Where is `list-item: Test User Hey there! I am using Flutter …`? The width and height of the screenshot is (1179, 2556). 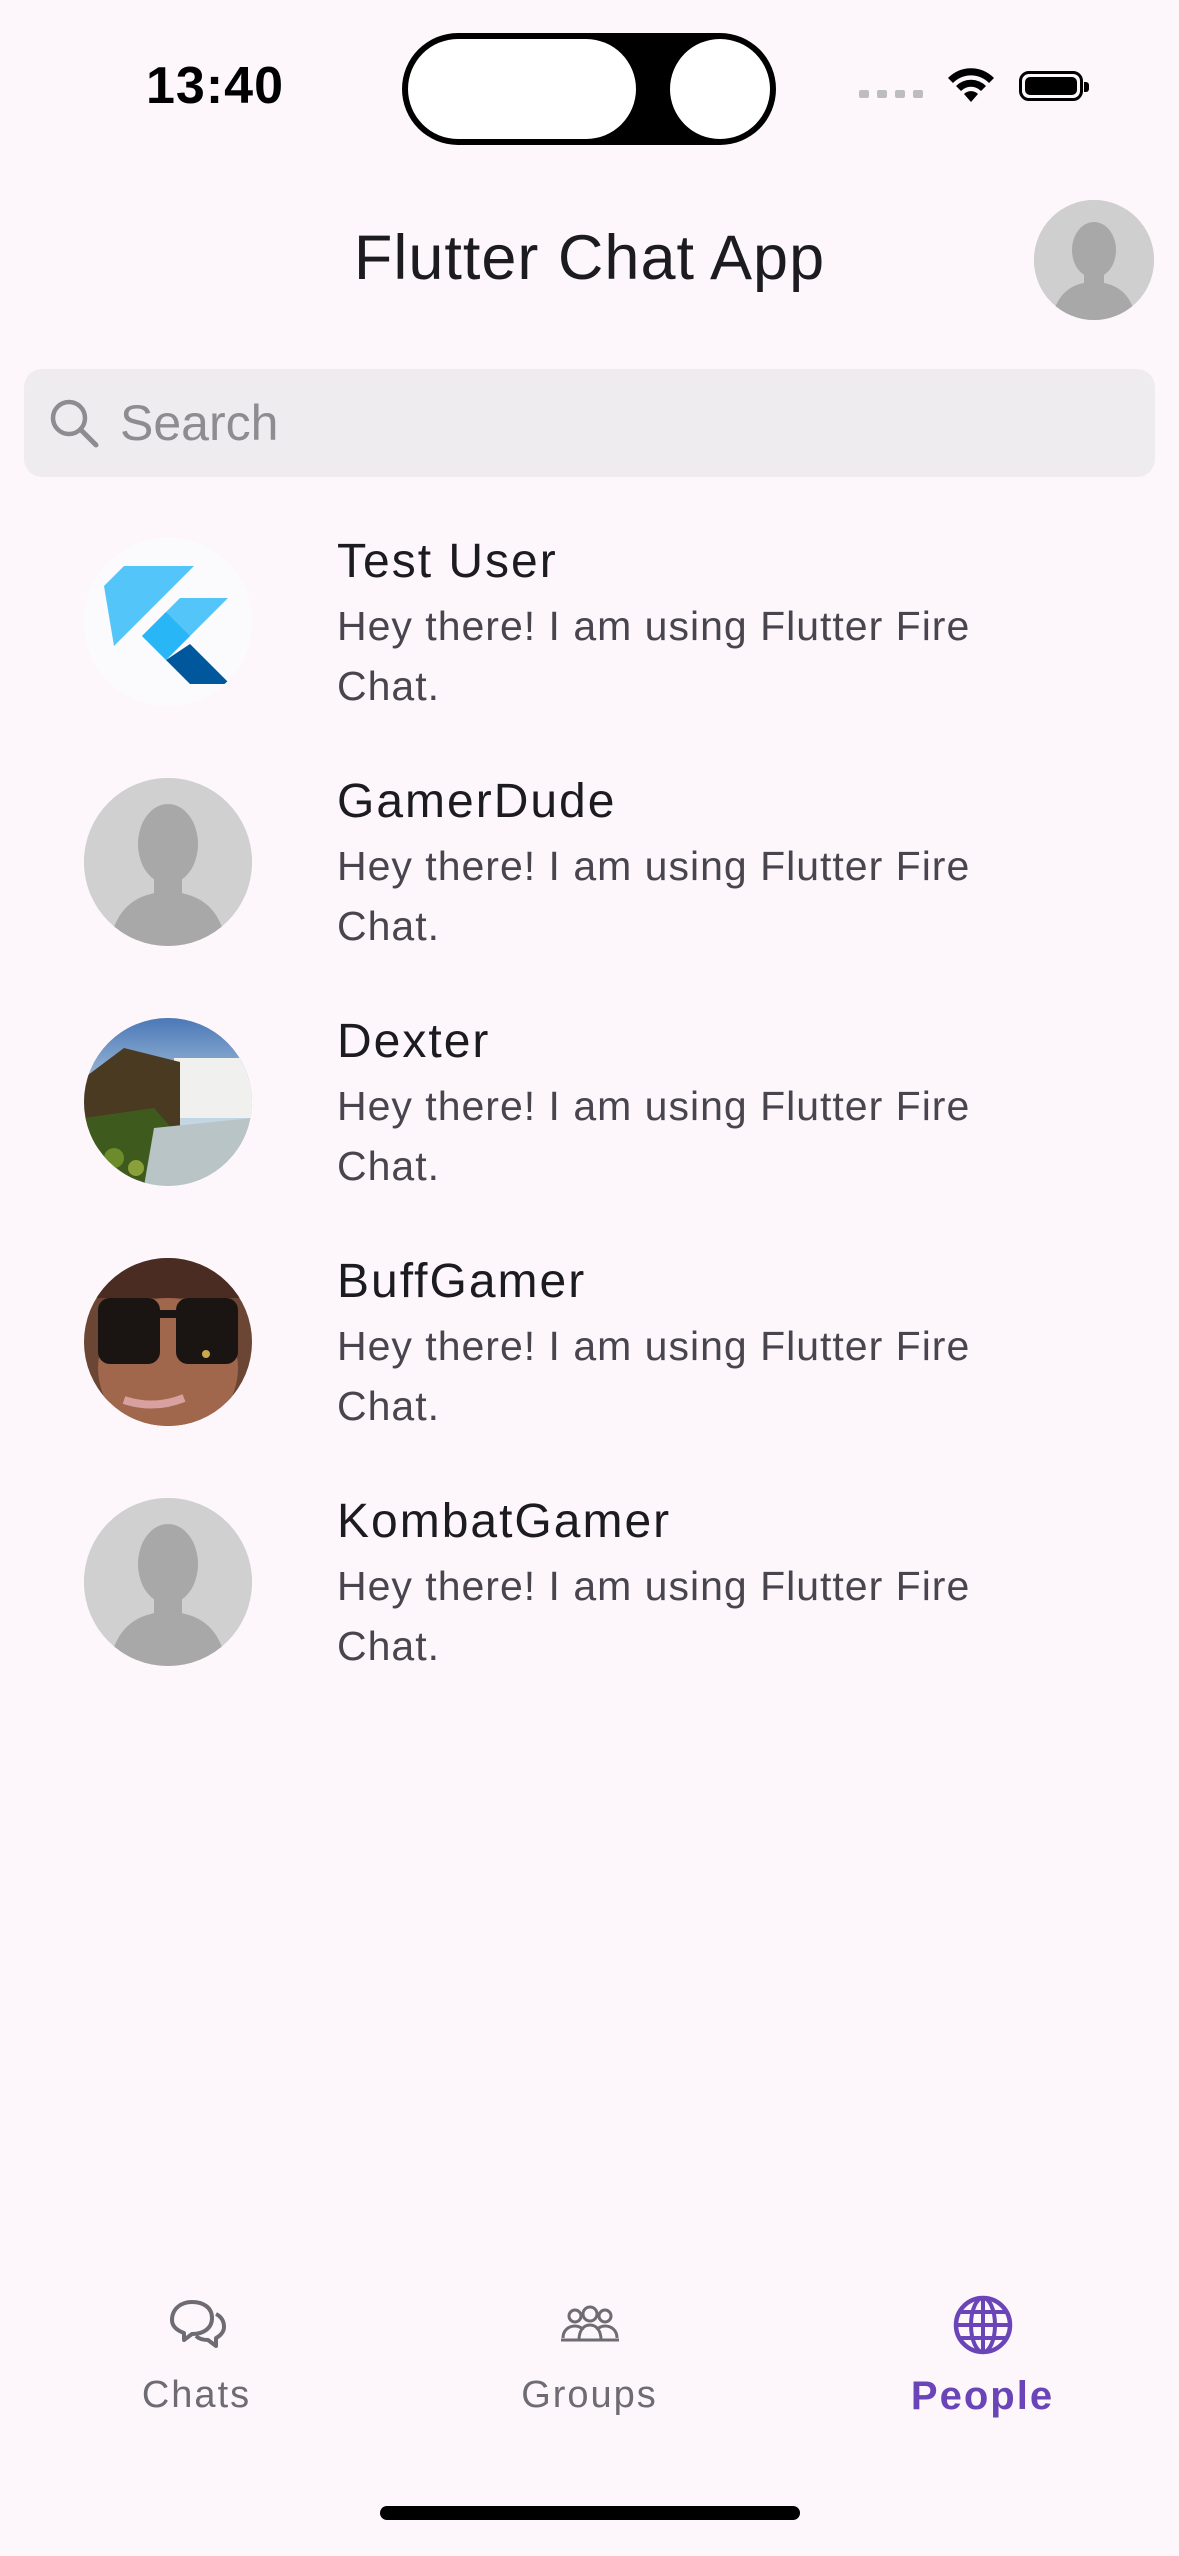 list-item: Test User Hey there! I am using Flutter … is located at coordinates (589, 640).